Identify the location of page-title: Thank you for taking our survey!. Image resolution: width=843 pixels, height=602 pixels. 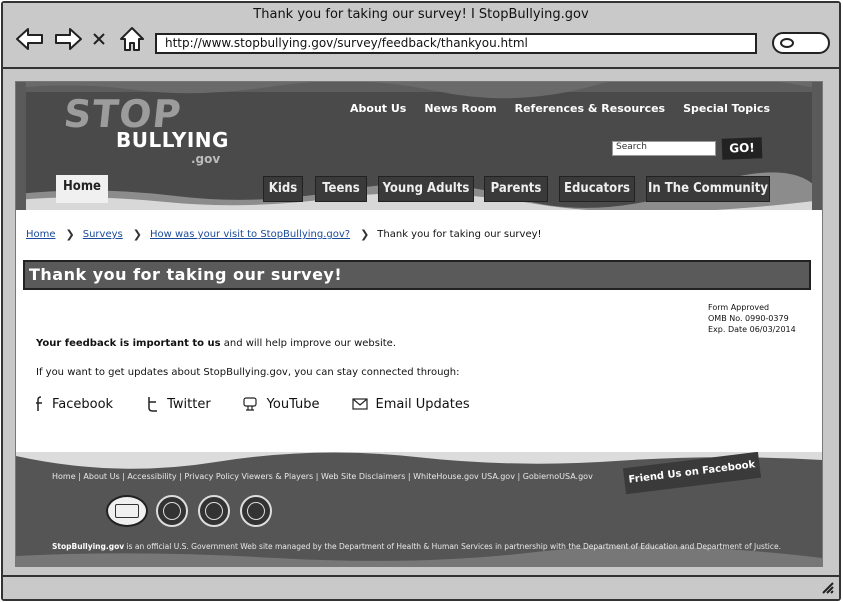
(417, 275).